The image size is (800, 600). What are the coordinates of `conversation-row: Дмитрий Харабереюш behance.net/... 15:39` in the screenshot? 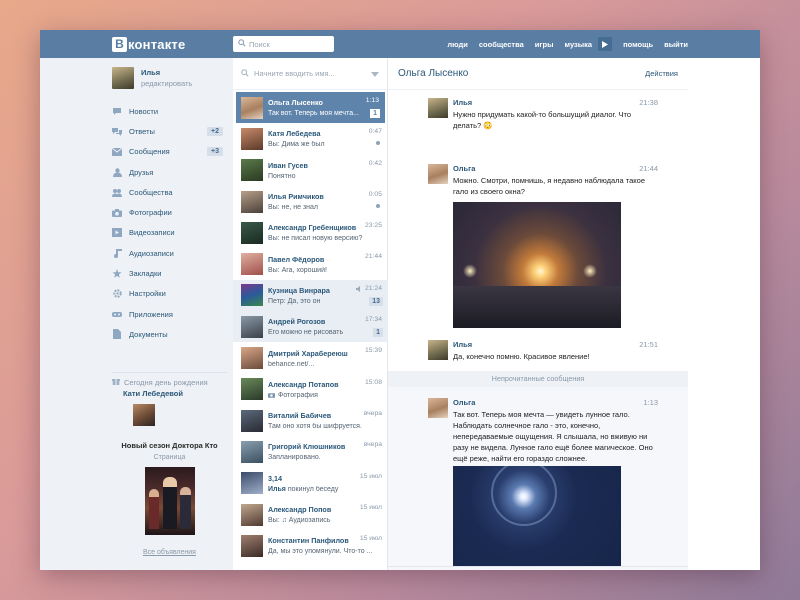 It's located at (310, 357).